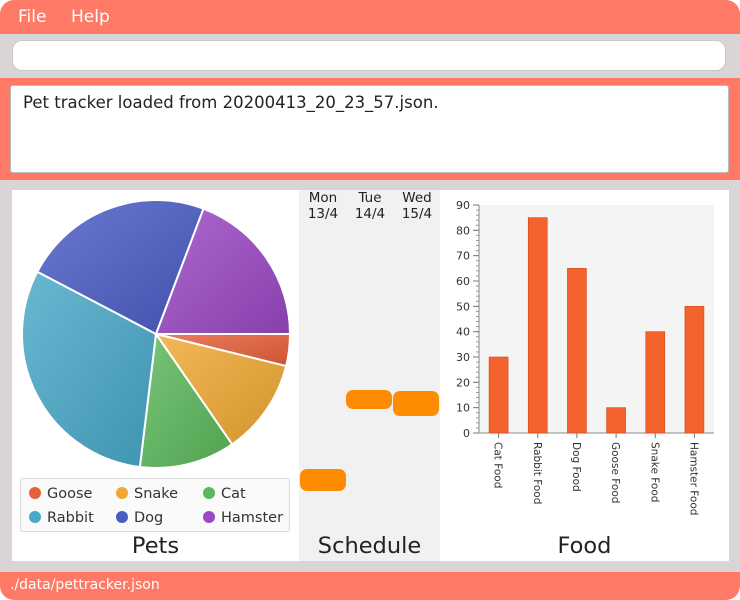 The height and width of the screenshot is (600, 740). Describe the element at coordinates (323, 214) in the screenshot. I see `day-date: 13/4` at that location.